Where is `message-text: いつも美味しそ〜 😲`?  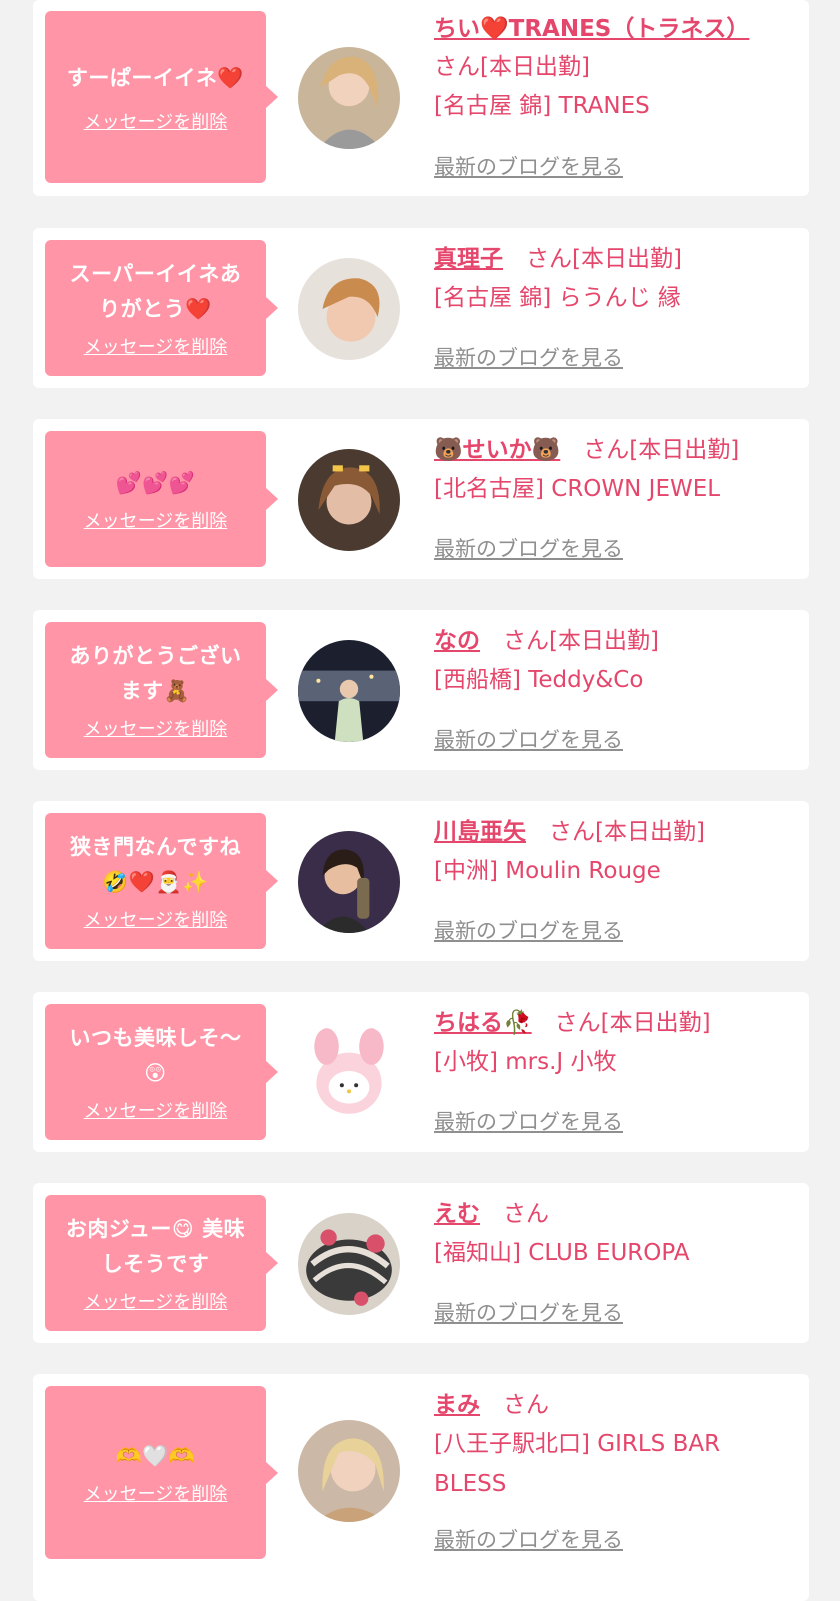 message-text: いつも美味しそ〜 😲 is located at coordinates (155, 1055).